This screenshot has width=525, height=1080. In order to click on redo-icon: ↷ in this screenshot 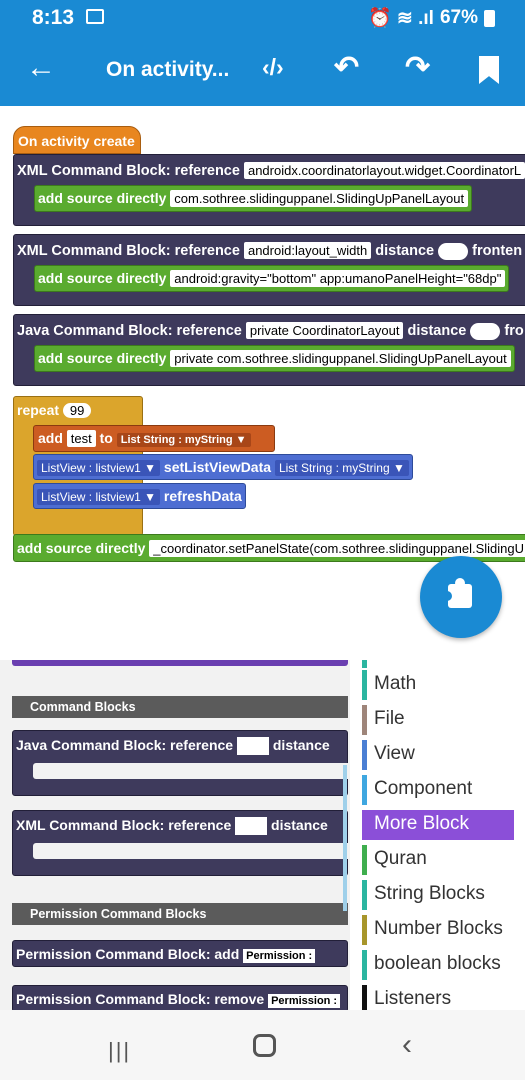, I will do `click(417, 67)`.